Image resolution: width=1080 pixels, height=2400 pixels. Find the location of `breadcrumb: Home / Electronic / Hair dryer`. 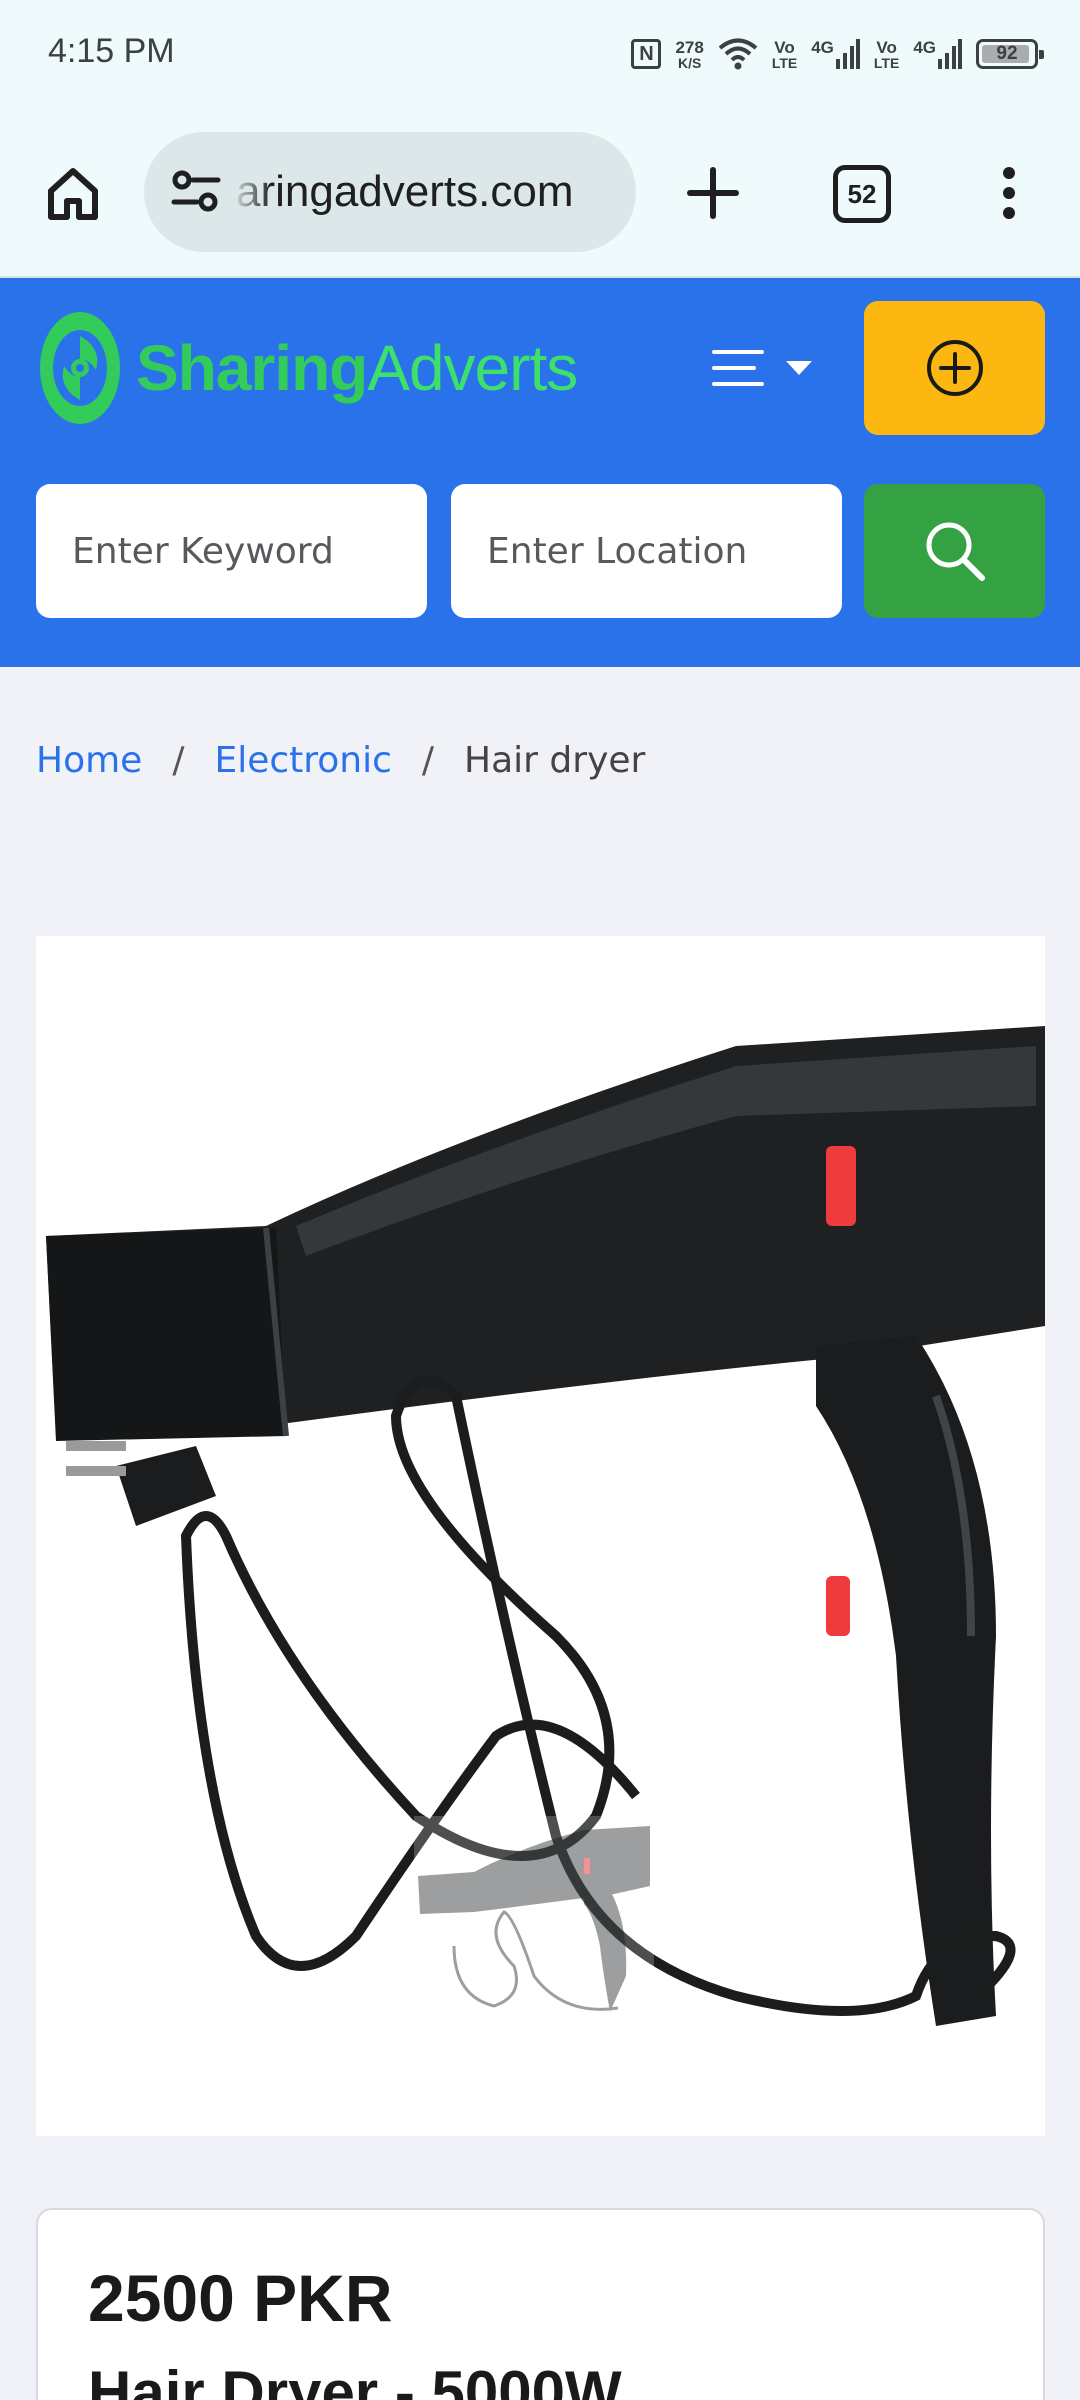

breadcrumb: Home / Electronic / Hair dryer is located at coordinates (340, 760).